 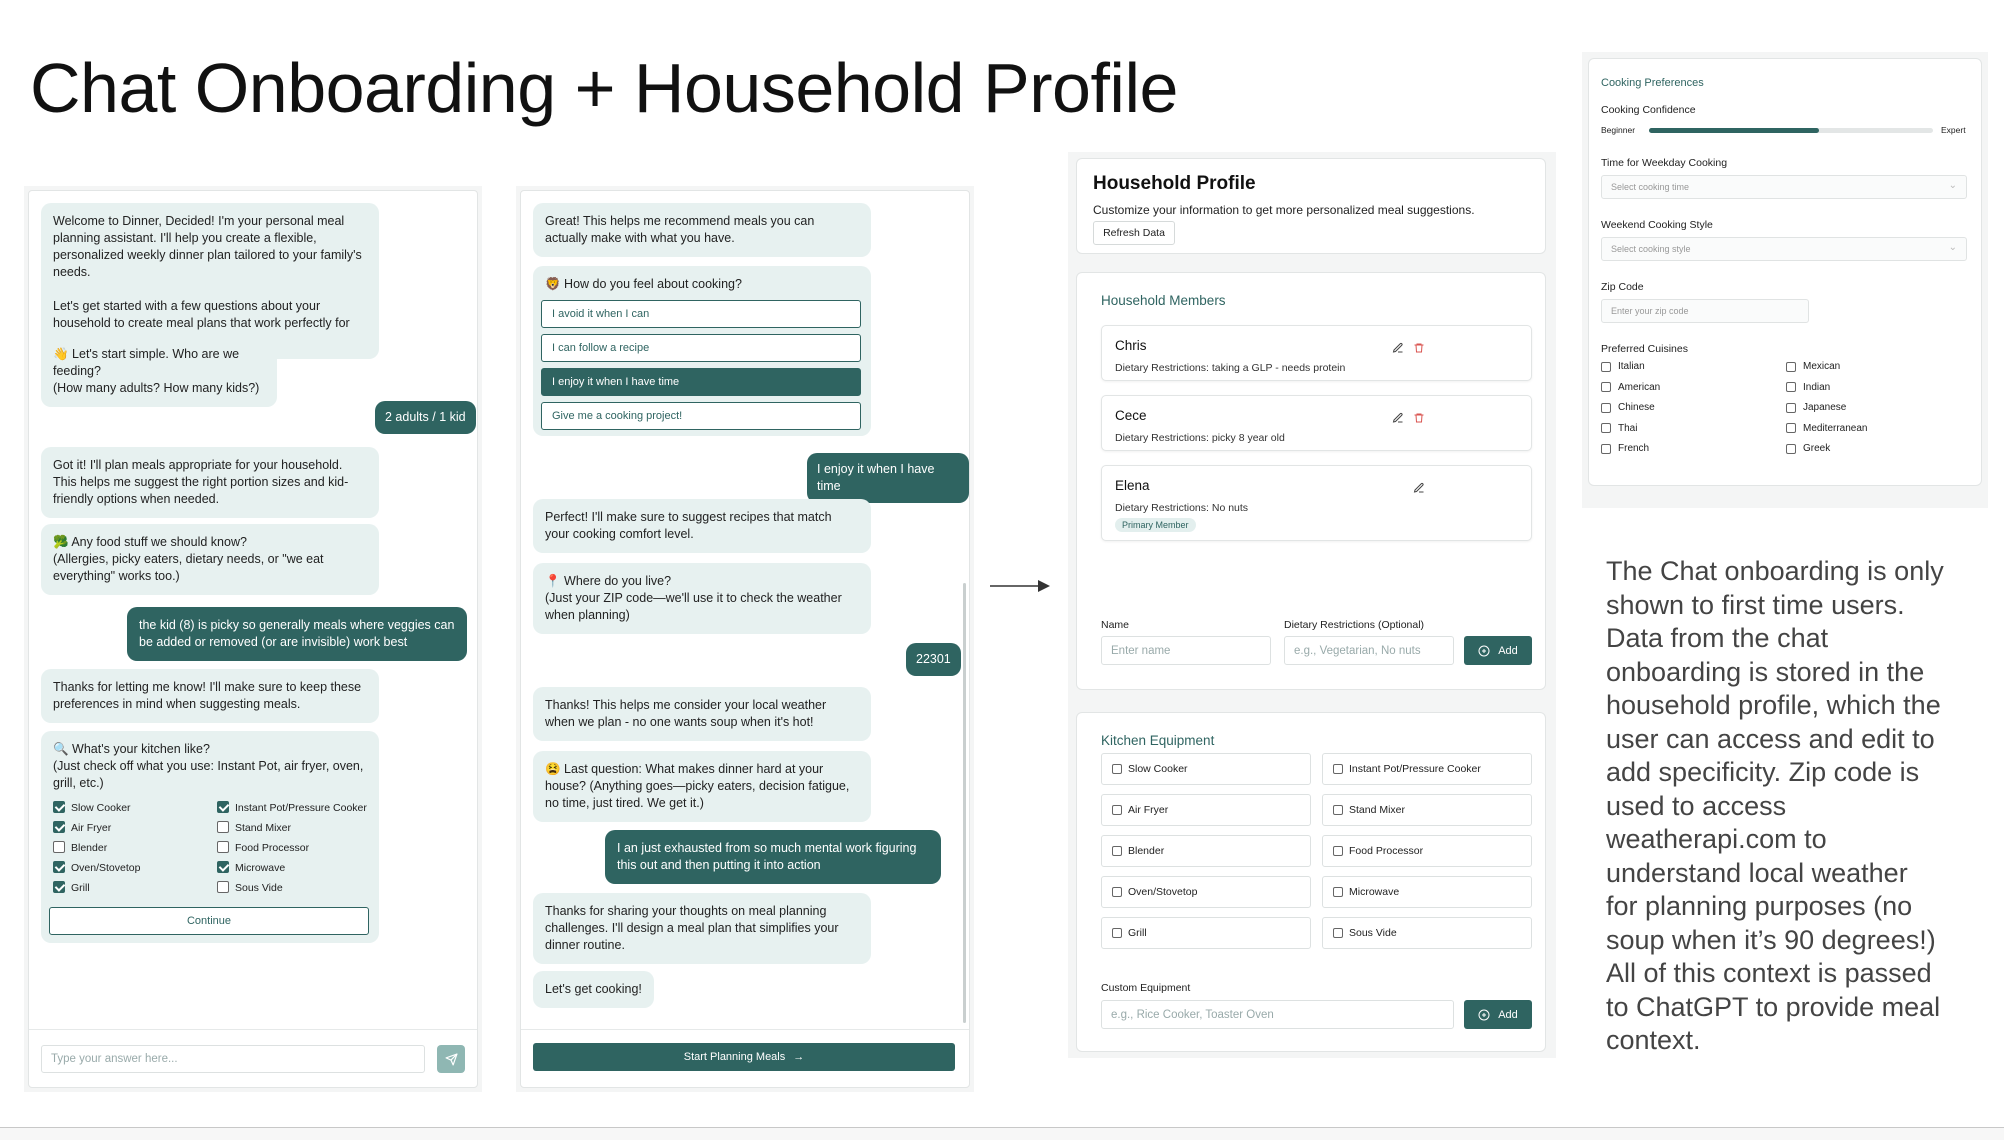 I want to click on cuisine-option-italian: Italian, so click(x=1623, y=366).